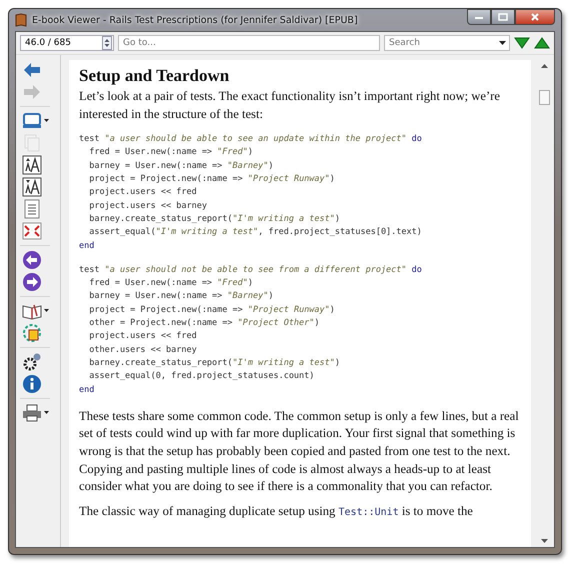 The image size is (570, 567). What do you see at coordinates (502, 43) in the screenshot?
I see `dropdown-caret-icon` at bounding box center [502, 43].